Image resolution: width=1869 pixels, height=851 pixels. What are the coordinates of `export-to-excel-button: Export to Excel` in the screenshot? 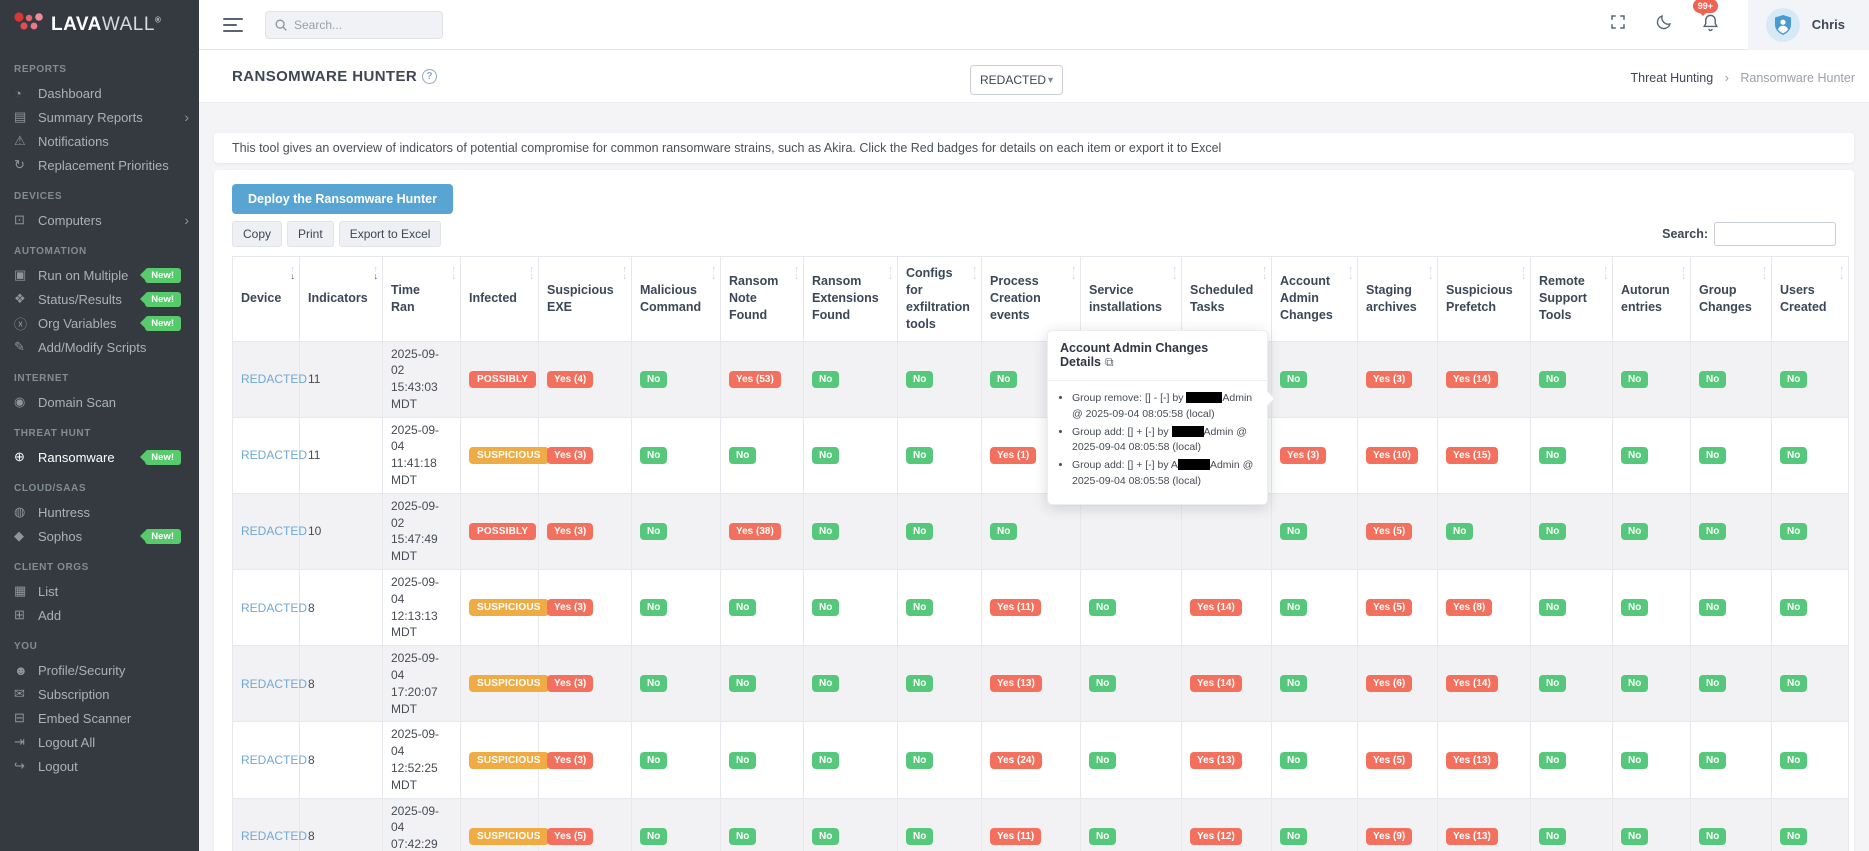 It's located at (390, 234).